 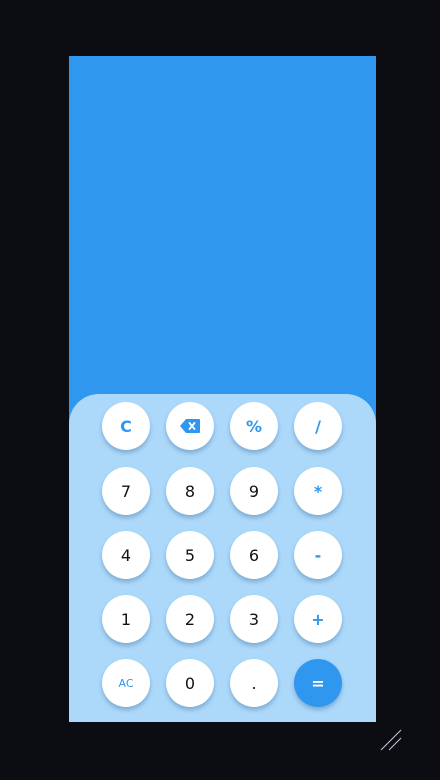 I want to click on add-button: +, so click(x=318, y=619).